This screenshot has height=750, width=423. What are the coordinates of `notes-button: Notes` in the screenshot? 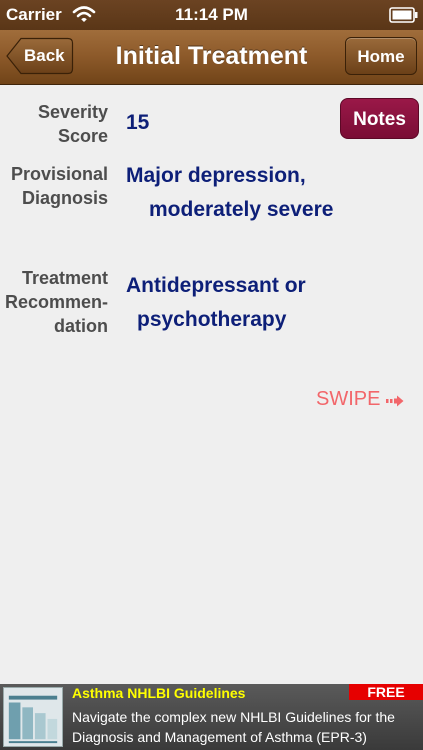 It's located at (379, 118).